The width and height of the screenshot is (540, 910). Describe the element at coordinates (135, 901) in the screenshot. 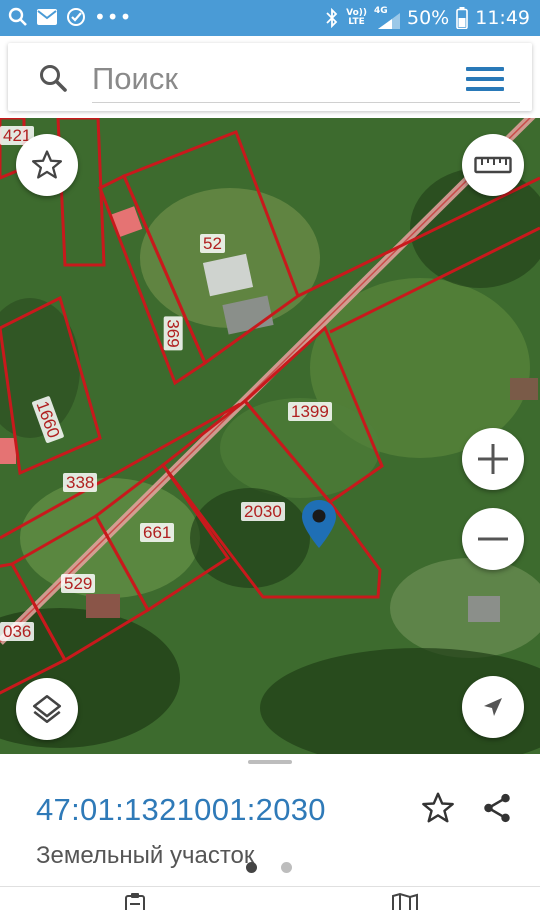

I see `clipboard-icon` at that location.